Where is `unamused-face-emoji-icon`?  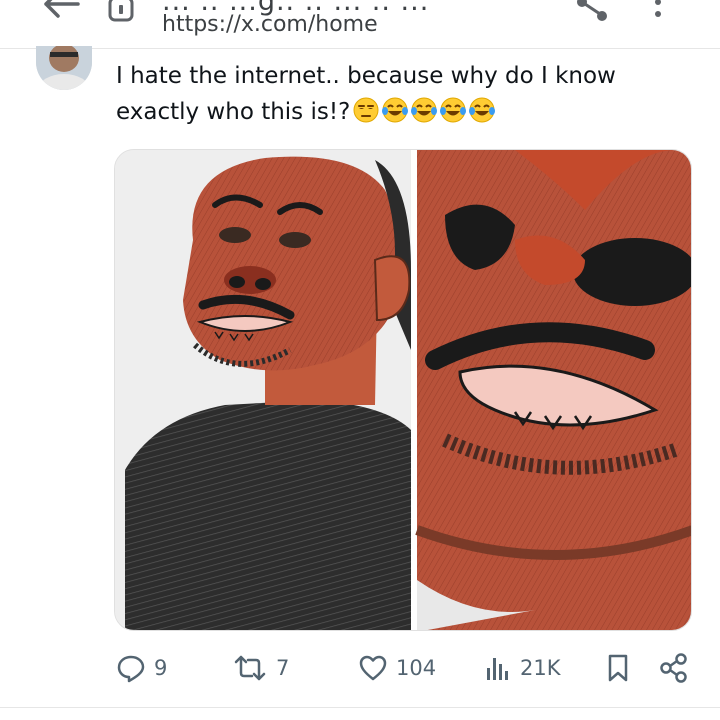
unamused-face-emoji-icon is located at coordinates (366, 110).